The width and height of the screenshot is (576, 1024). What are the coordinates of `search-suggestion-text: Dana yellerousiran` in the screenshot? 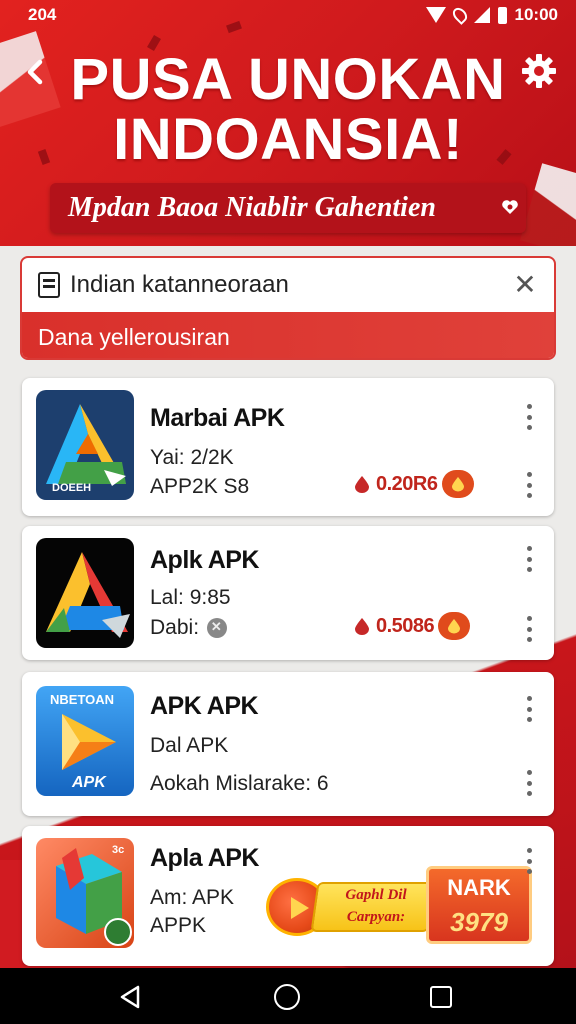 It's located at (134, 337).